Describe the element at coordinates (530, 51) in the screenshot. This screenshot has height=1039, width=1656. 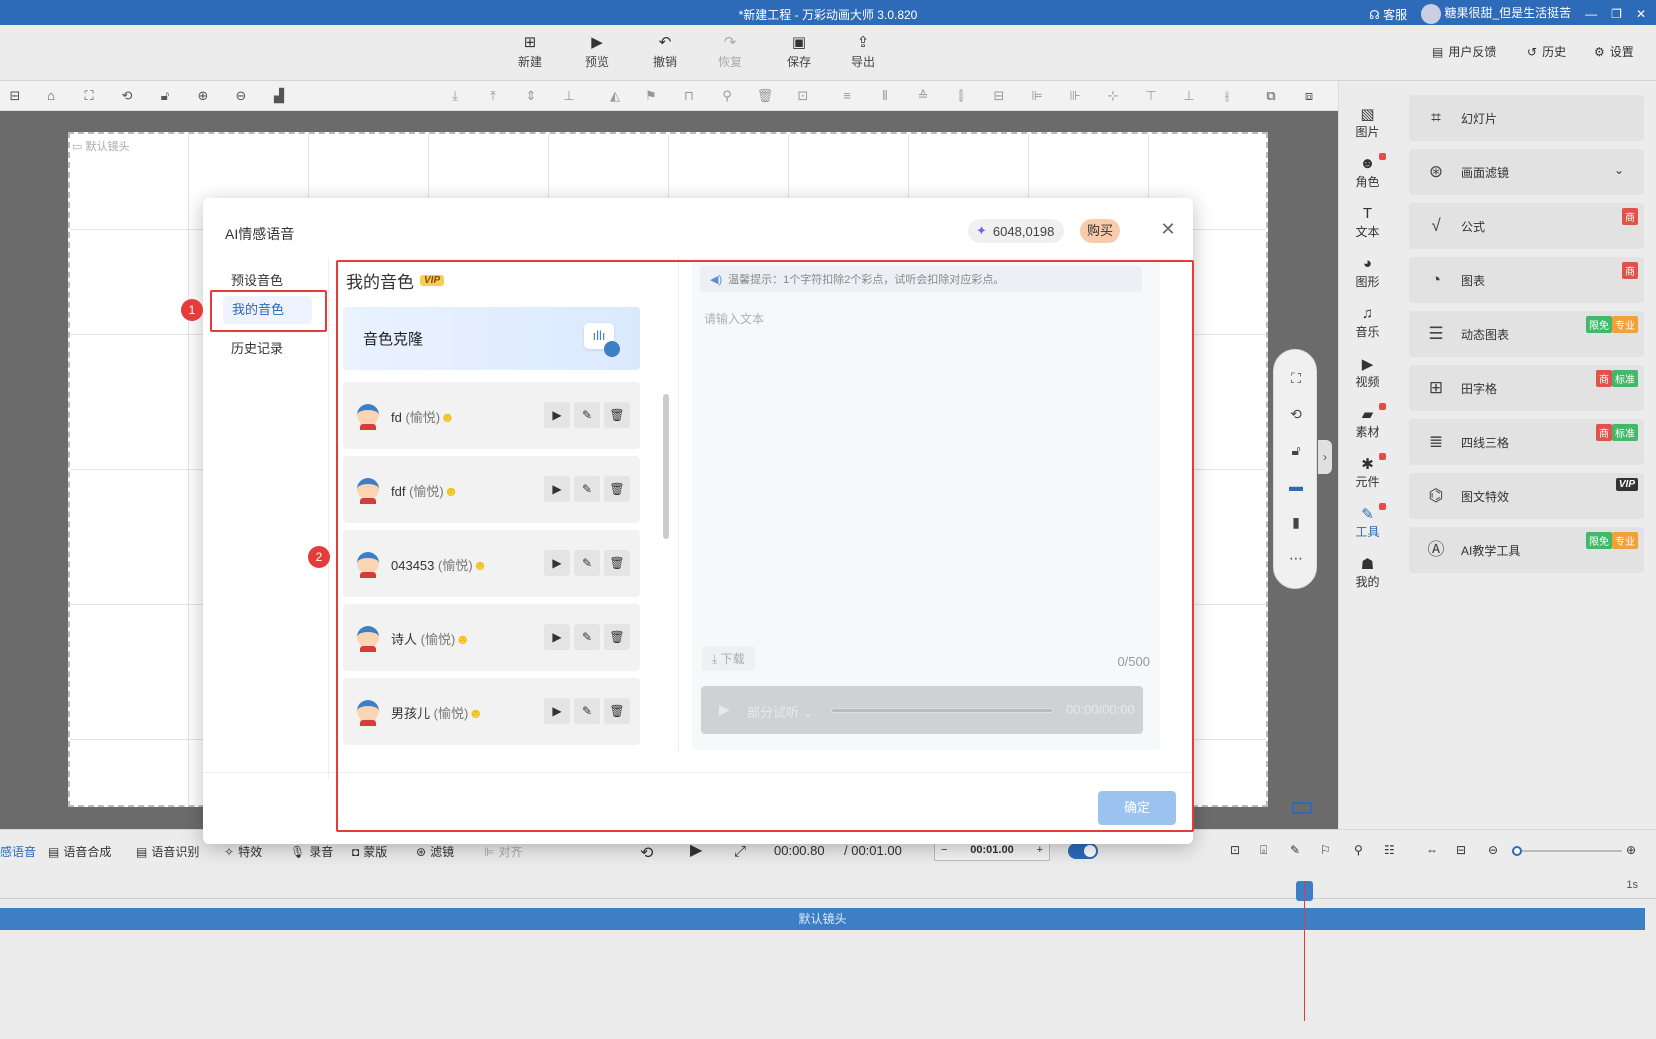
I see `new-button: ⊞ 新建` at that location.